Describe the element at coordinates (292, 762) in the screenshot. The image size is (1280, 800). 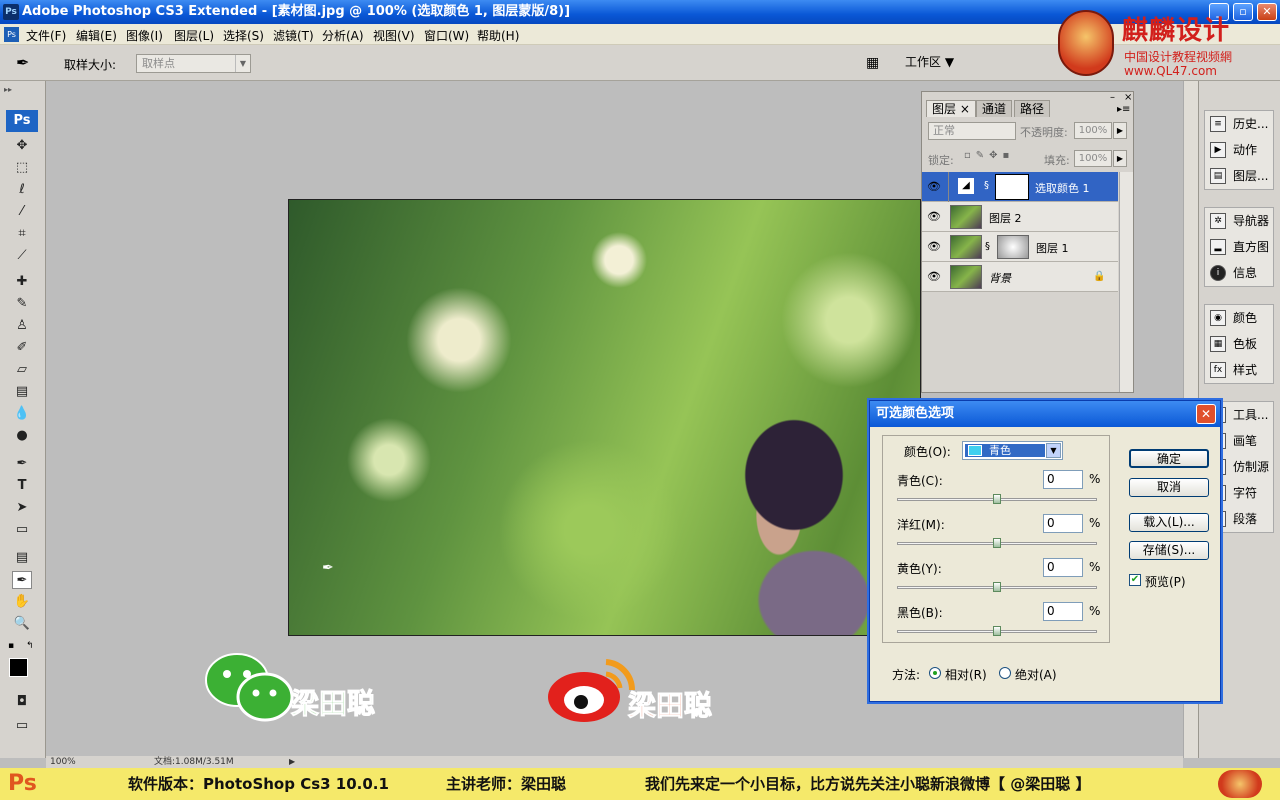
I see `status-menu-arrow-icon: ▶` at that location.